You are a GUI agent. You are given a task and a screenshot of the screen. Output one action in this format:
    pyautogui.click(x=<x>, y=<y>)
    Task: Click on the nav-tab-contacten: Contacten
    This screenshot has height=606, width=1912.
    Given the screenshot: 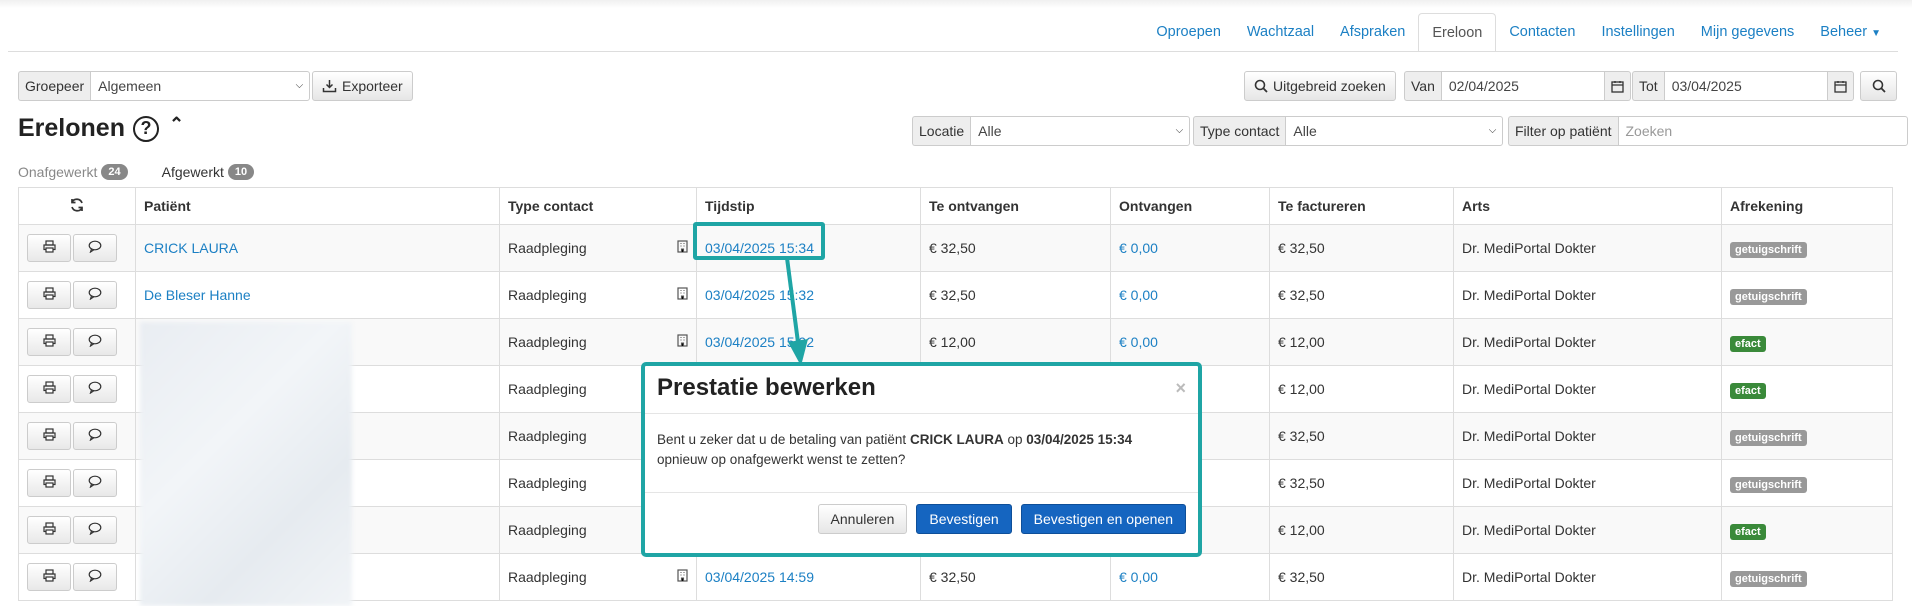 What is the action you would take?
    pyautogui.click(x=1542, y=32)
    